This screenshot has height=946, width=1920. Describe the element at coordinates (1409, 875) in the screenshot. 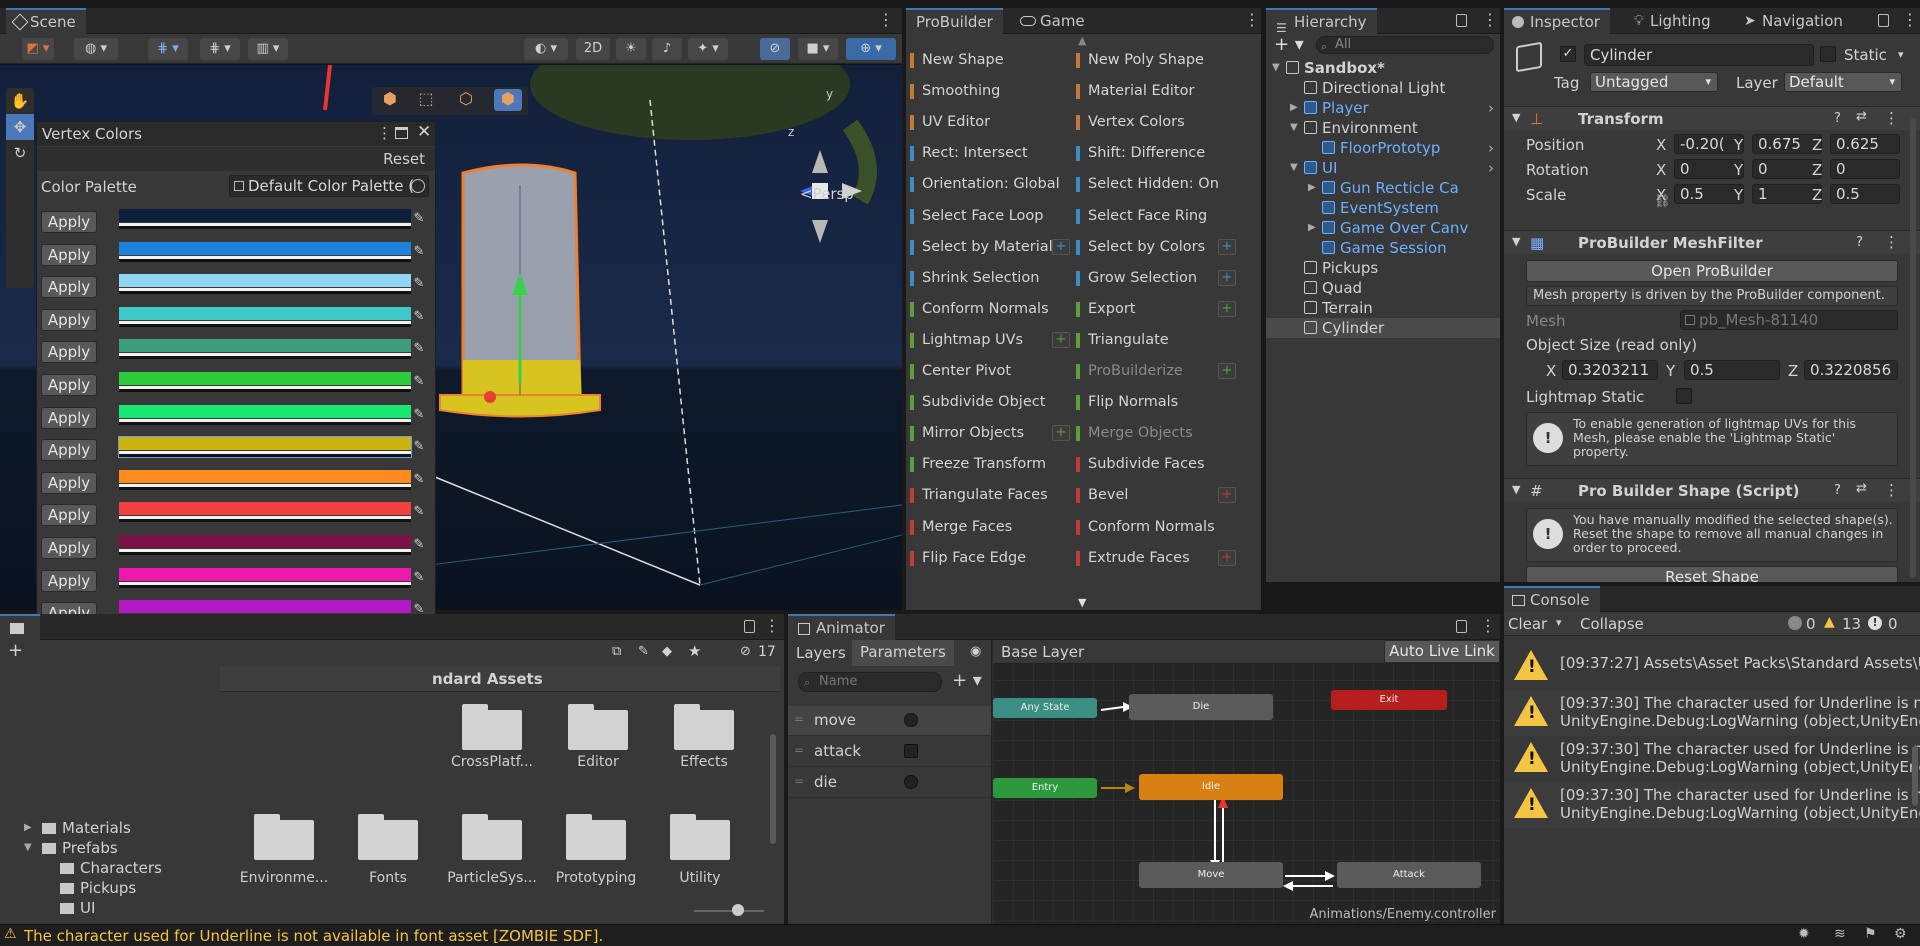

I see `state-attack: Attack` at that location.